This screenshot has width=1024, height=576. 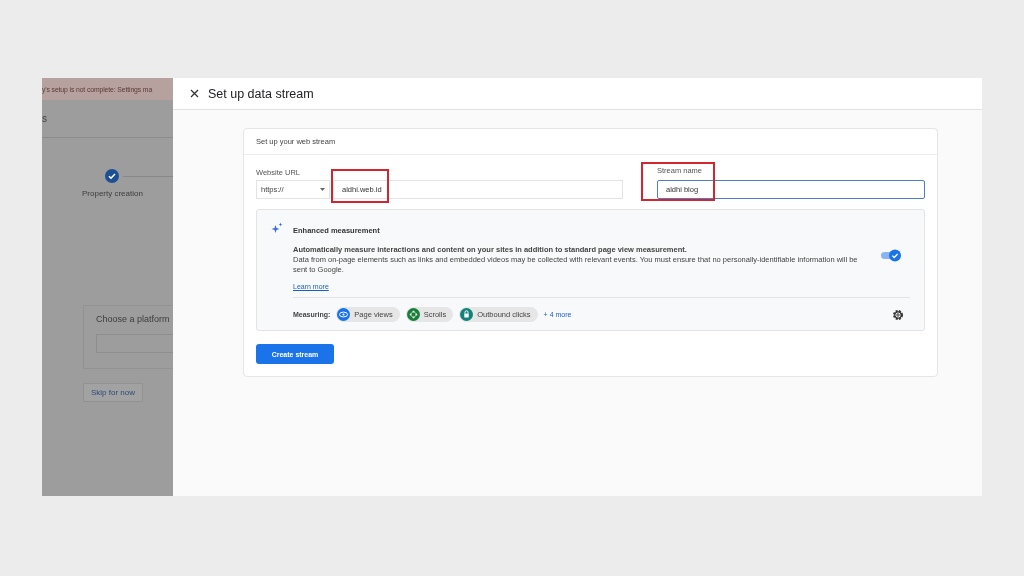 I want to click on close-icon, so click(x=194, y=93).